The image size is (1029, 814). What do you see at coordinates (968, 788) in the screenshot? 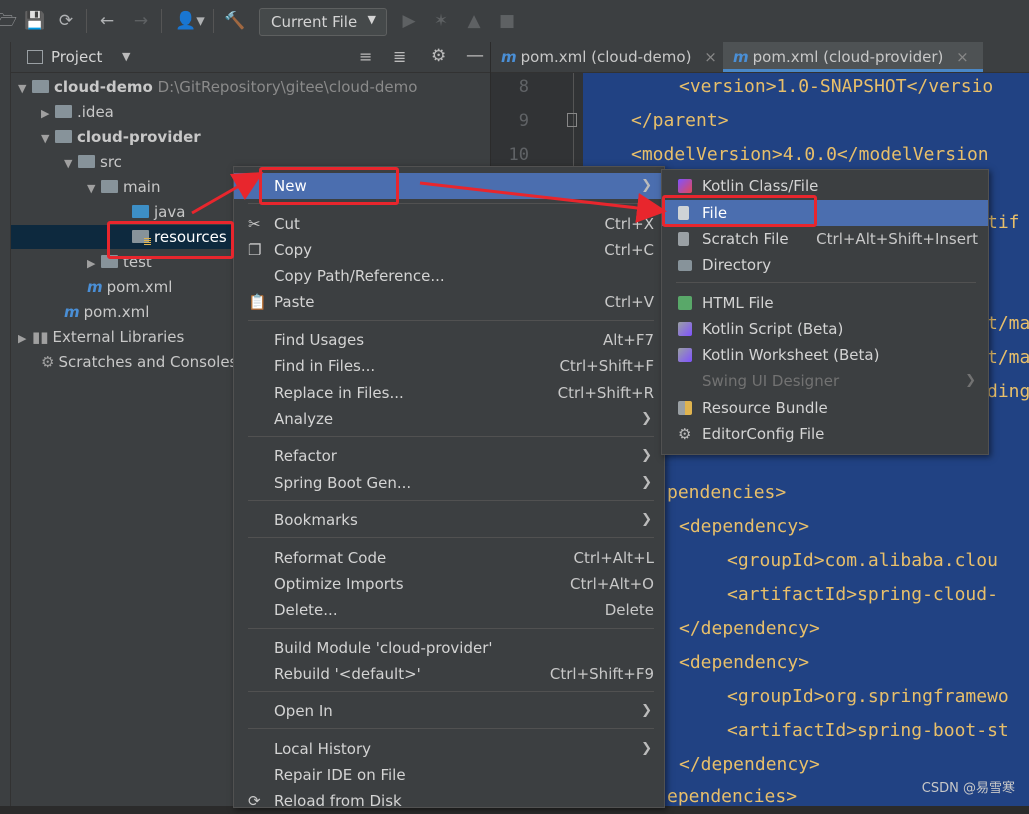
I see `watermark: CSDN @易雪寒` at bounding box center [968, 788].